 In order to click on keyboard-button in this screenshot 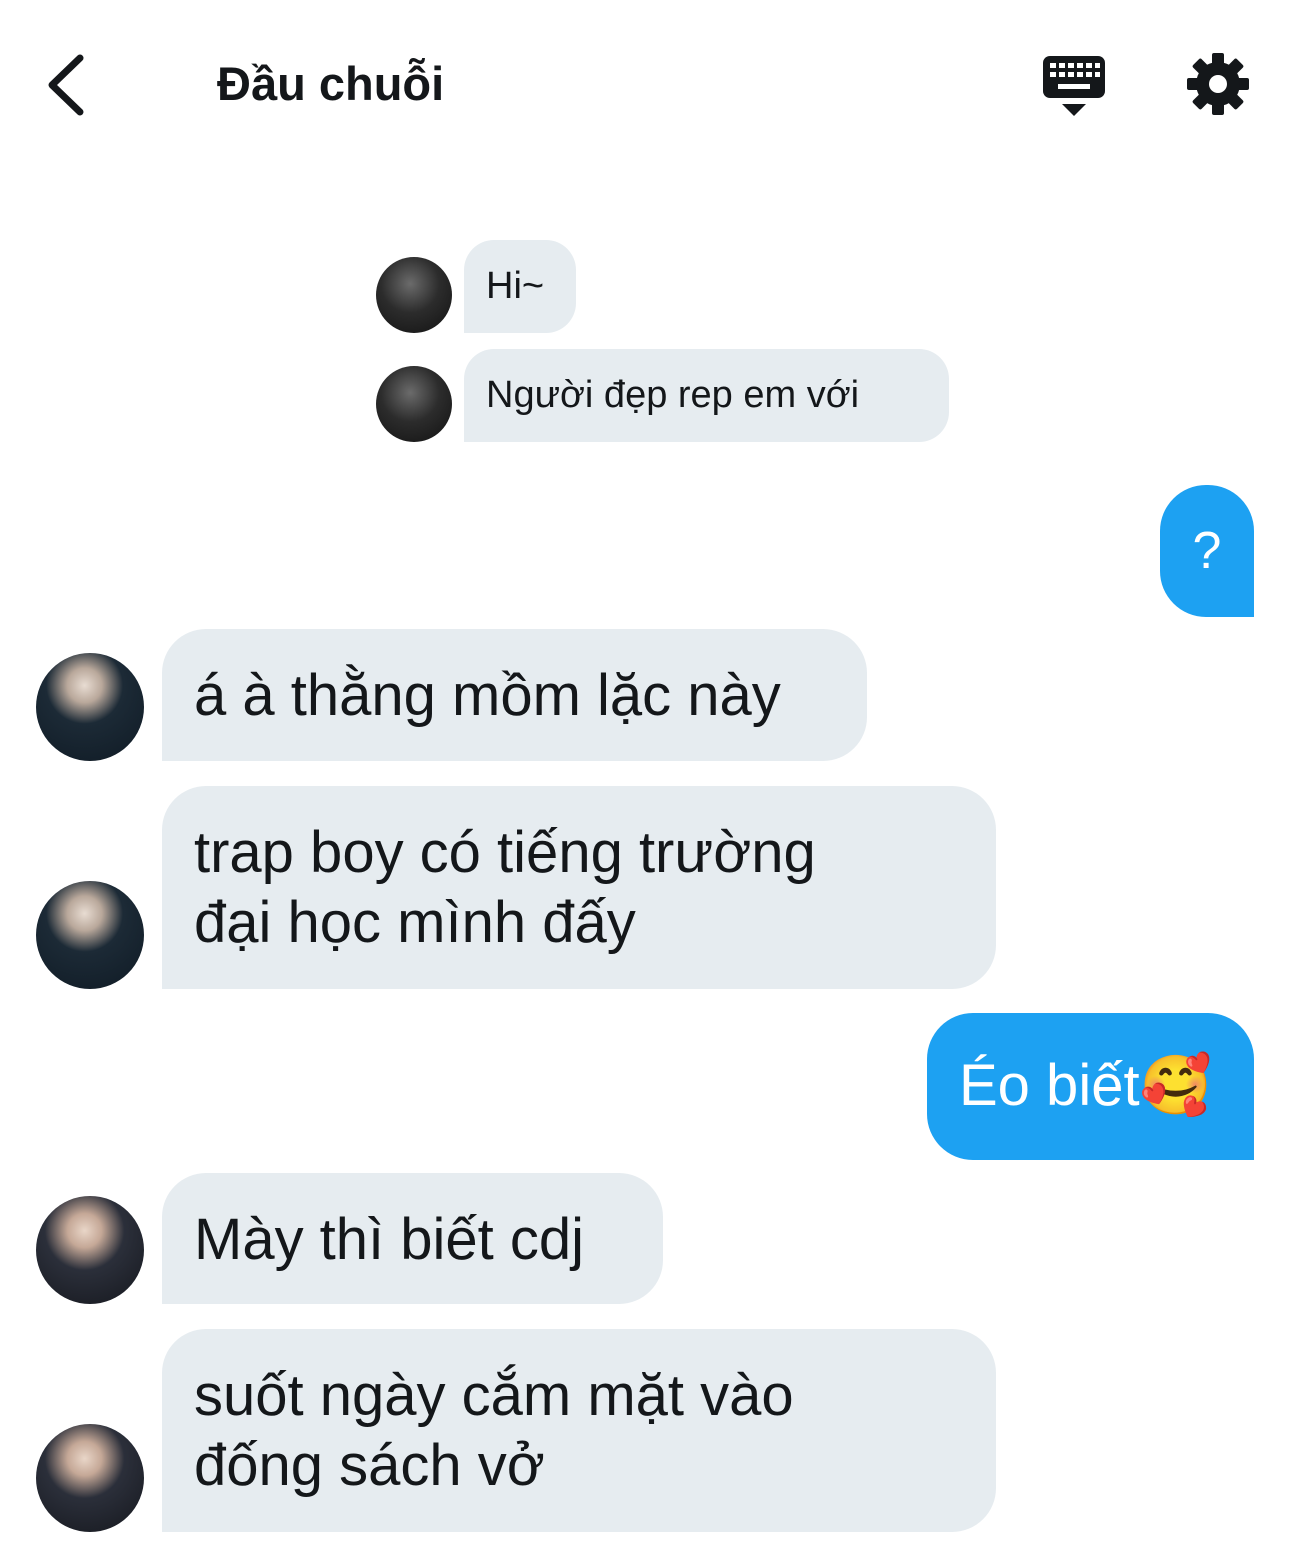, I will do `click(1074, 86)`.